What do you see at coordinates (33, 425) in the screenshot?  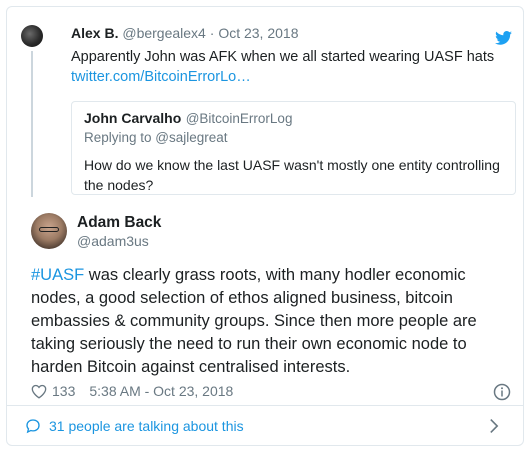 I see `speech-bubble-icon` at bounding box center [33, 425].